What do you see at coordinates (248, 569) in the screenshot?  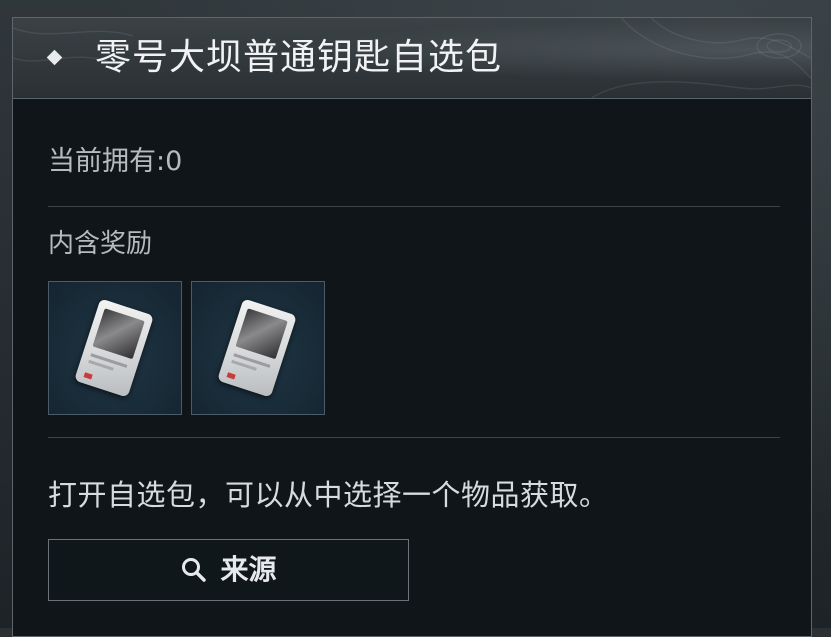 I see `source-button-label: 来源` at bounding box center [248, 569].